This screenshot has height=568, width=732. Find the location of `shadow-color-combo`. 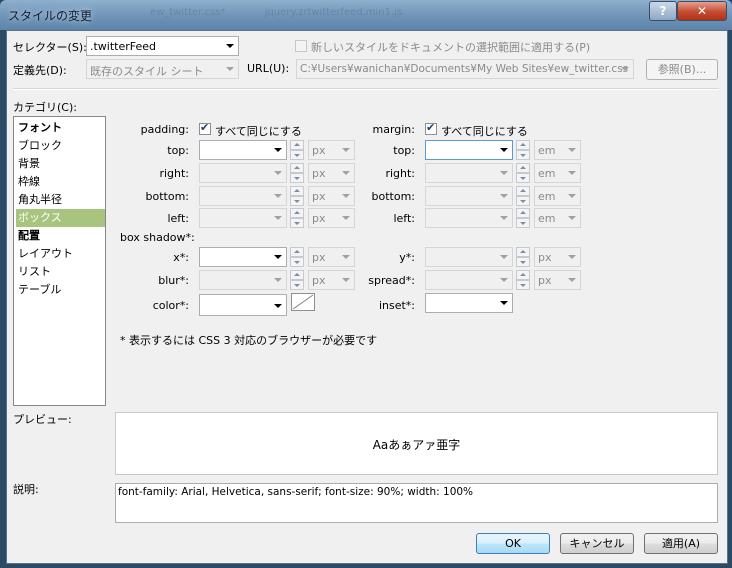

shadow-color-combo is located at coordinates (243, 305).